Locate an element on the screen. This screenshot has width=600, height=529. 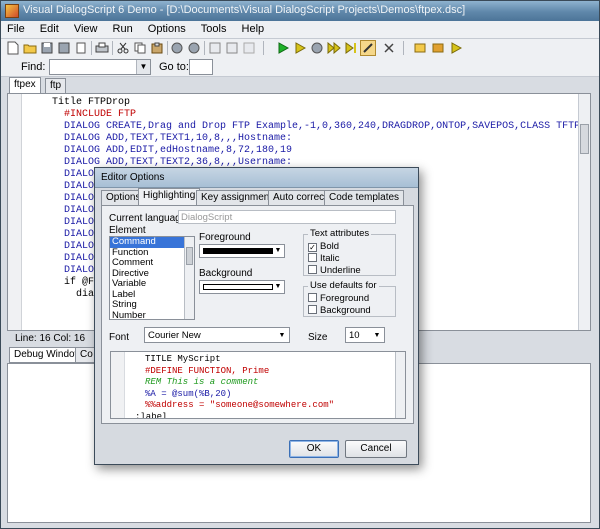
element-list-item: Command is located at coordinates (152, 242).